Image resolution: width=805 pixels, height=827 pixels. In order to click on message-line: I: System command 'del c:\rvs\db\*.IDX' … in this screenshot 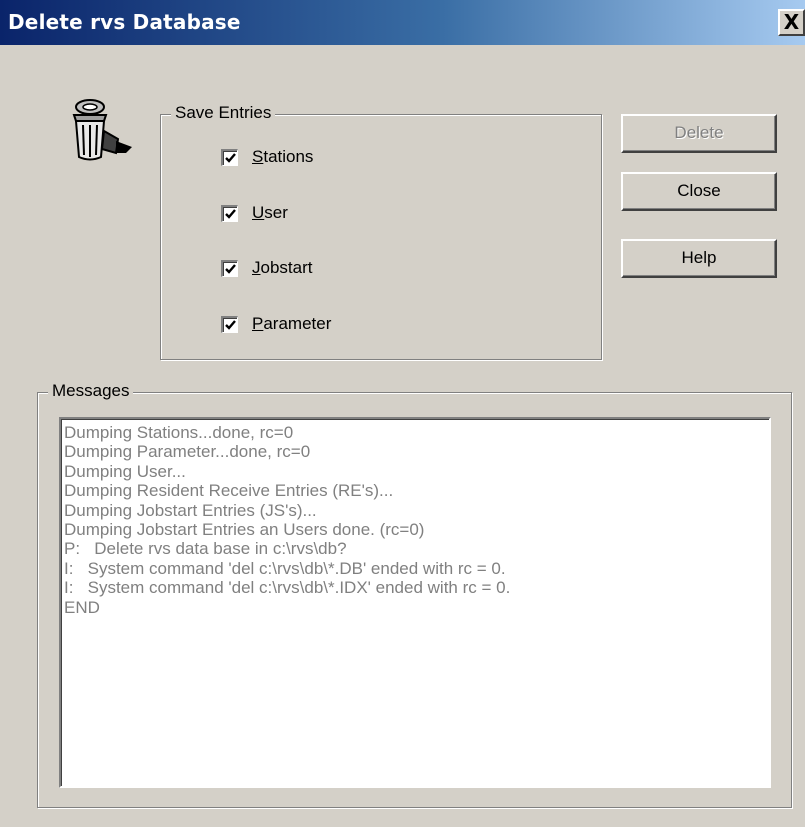, I will do `click(287, 588)`.